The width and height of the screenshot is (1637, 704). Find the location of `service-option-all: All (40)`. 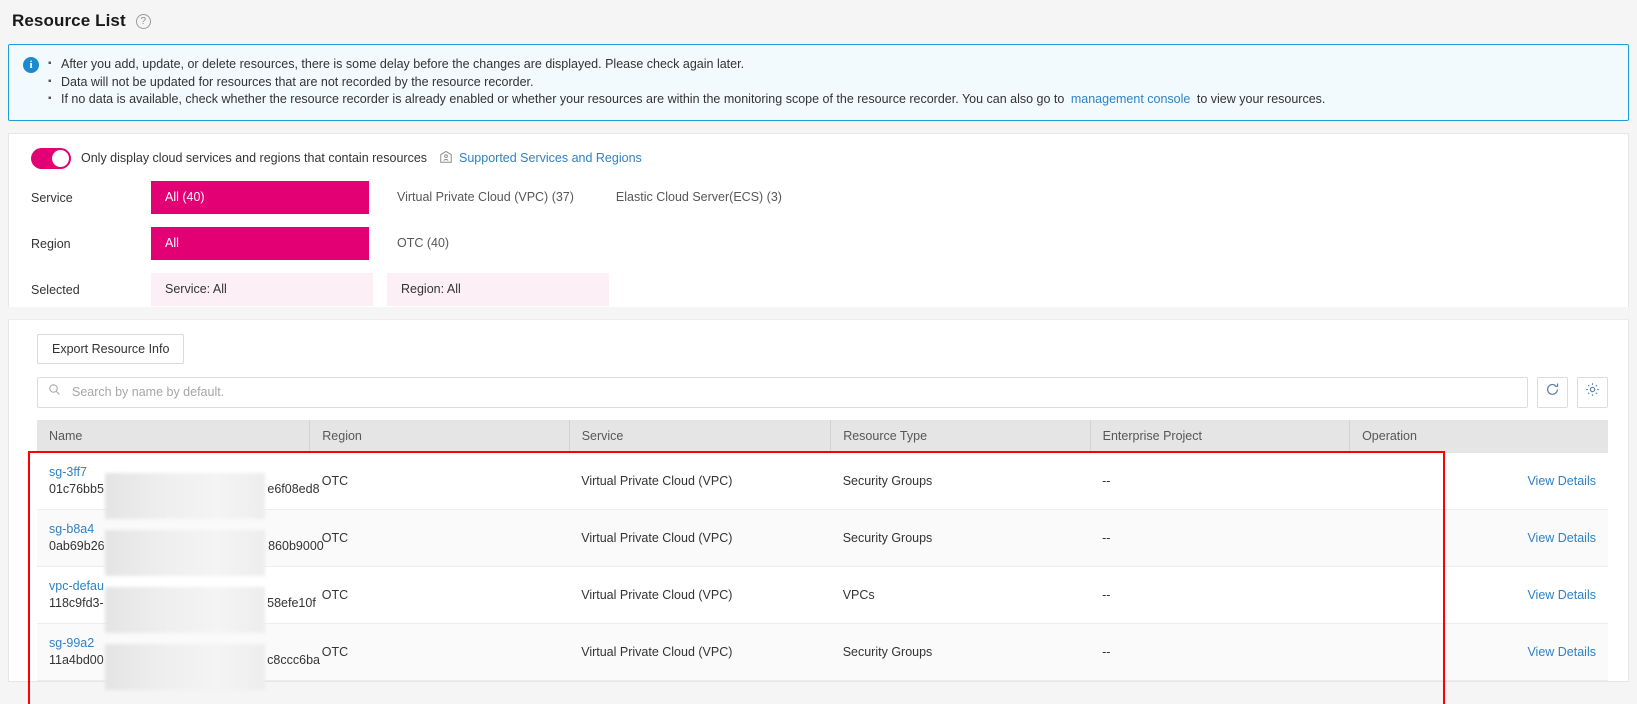

service-option-all: All (40) is located at coordinates (260, 197).